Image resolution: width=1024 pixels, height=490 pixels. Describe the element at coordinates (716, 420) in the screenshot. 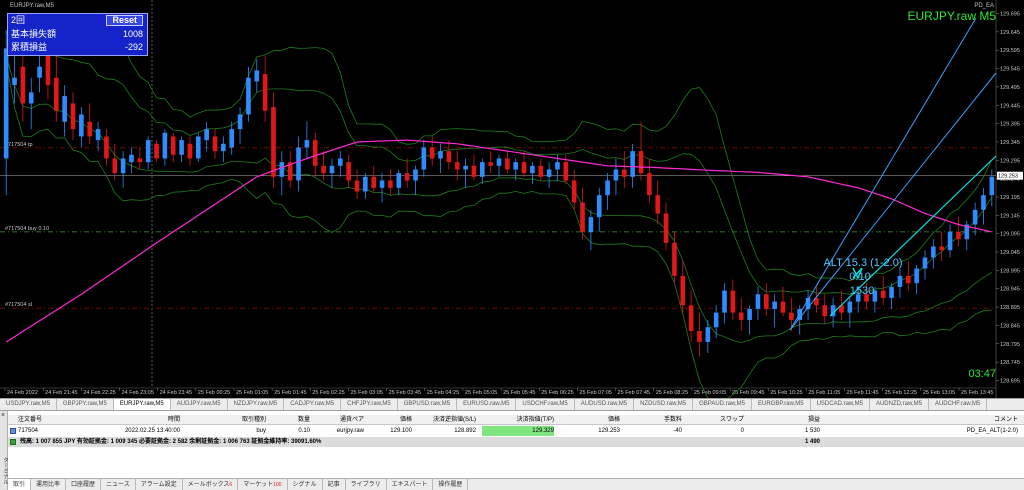

I see `column-header: スワップ` at that location.